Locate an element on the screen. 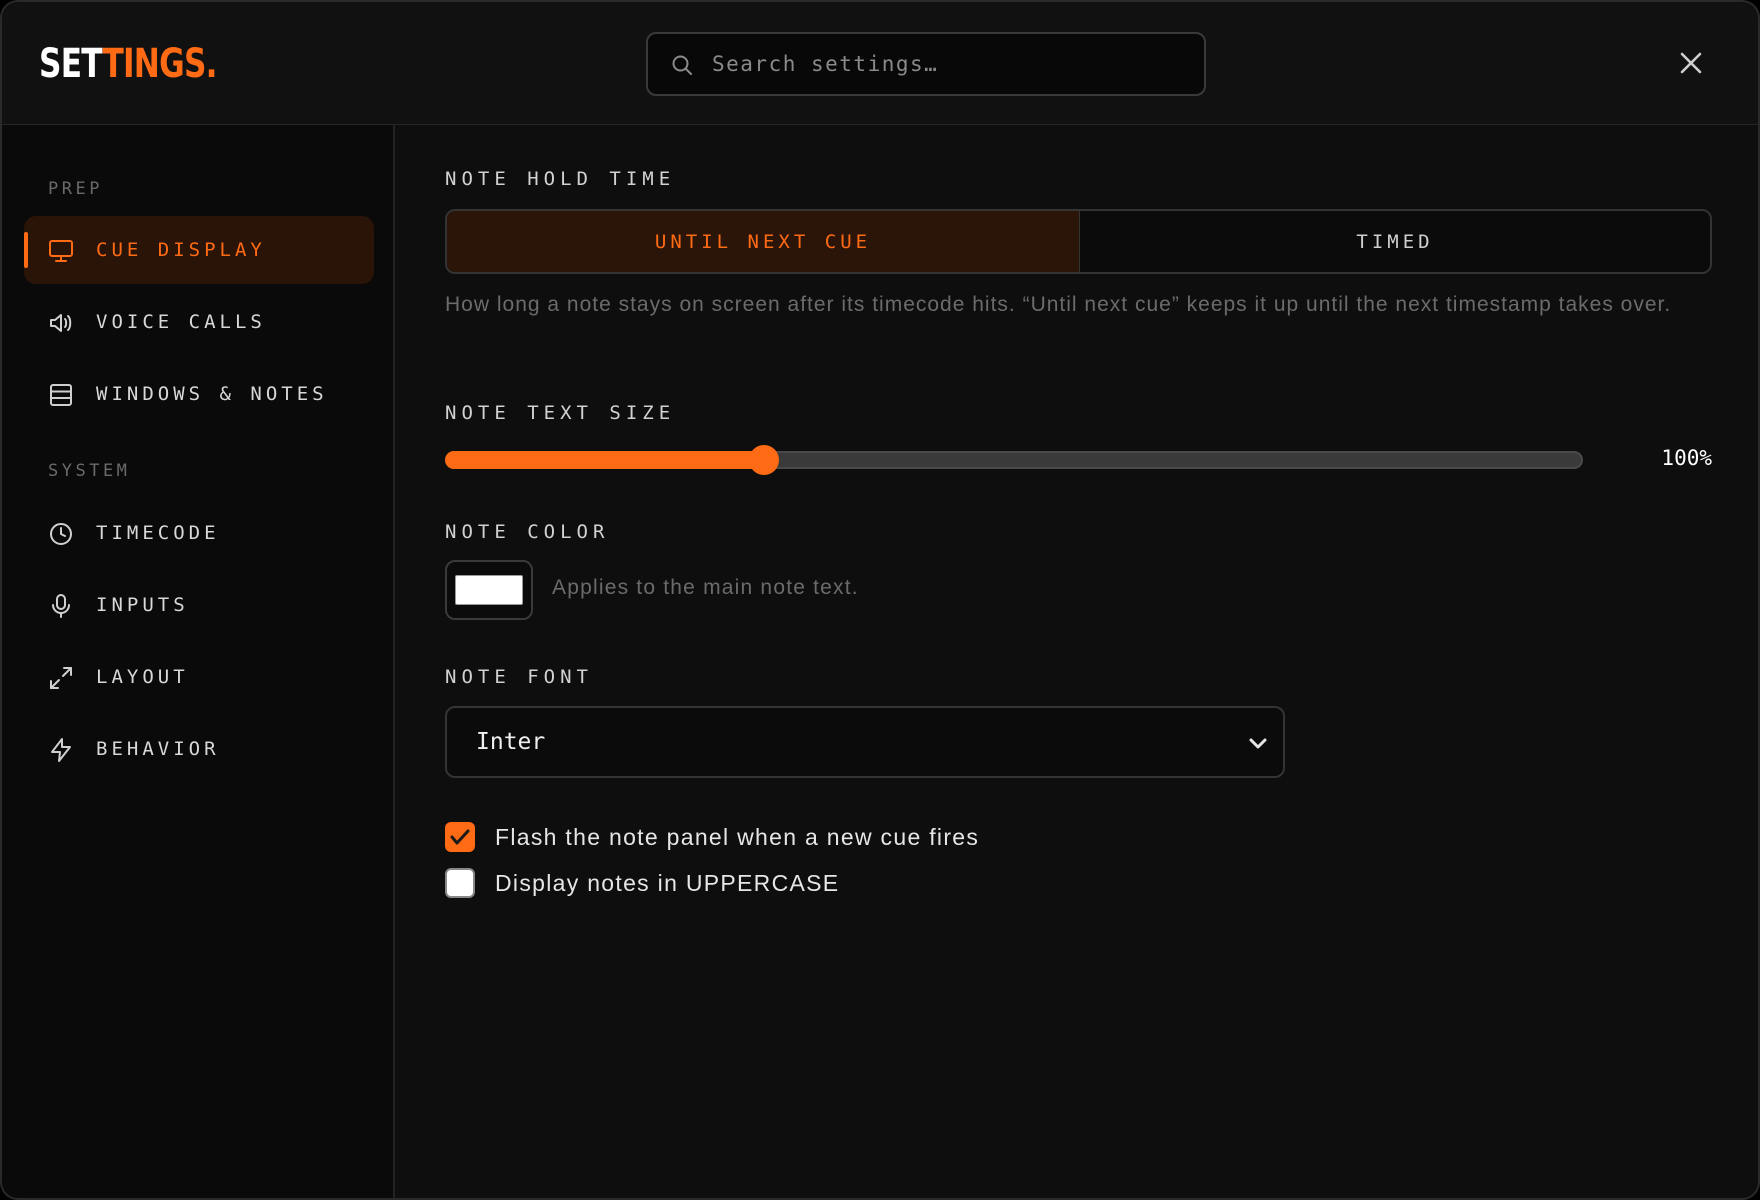 This screenshot has height=1200, width=1760. lightning-icon is located at coordinates (61, 750).